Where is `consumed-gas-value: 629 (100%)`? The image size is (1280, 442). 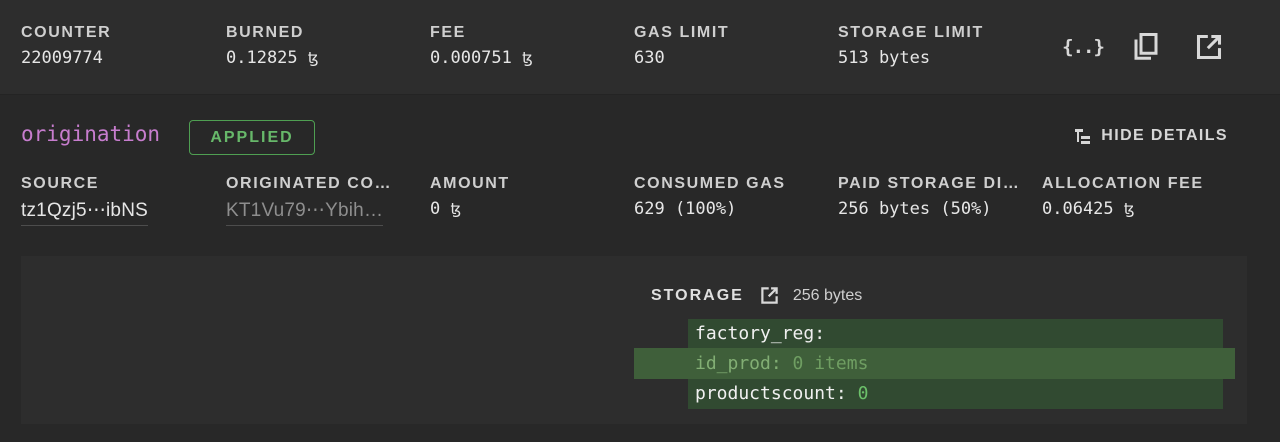
consumed-gas-value: 629 (100%) is located at coordinates (685, 209).